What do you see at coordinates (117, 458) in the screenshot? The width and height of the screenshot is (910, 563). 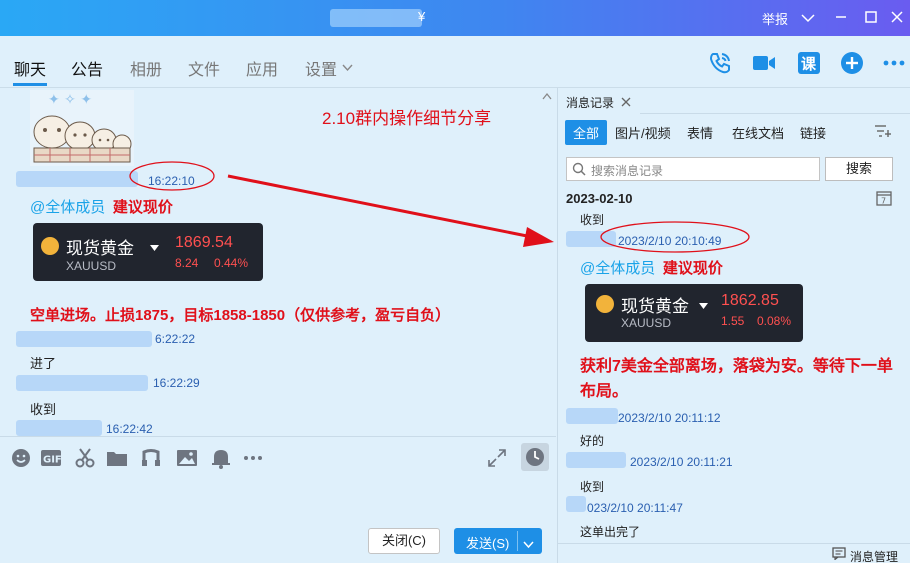 I see `folder-icon` at bounding box center [117, 458].